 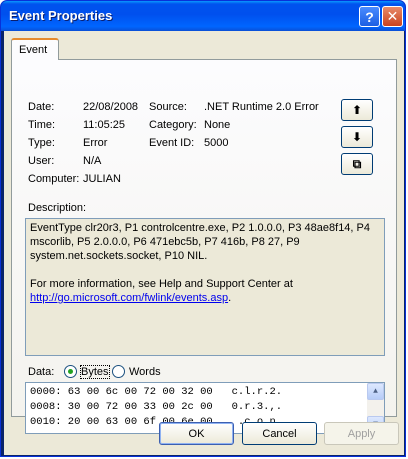 I want to click on scroll-up-icon: ▲, so click(x=375, y=391).